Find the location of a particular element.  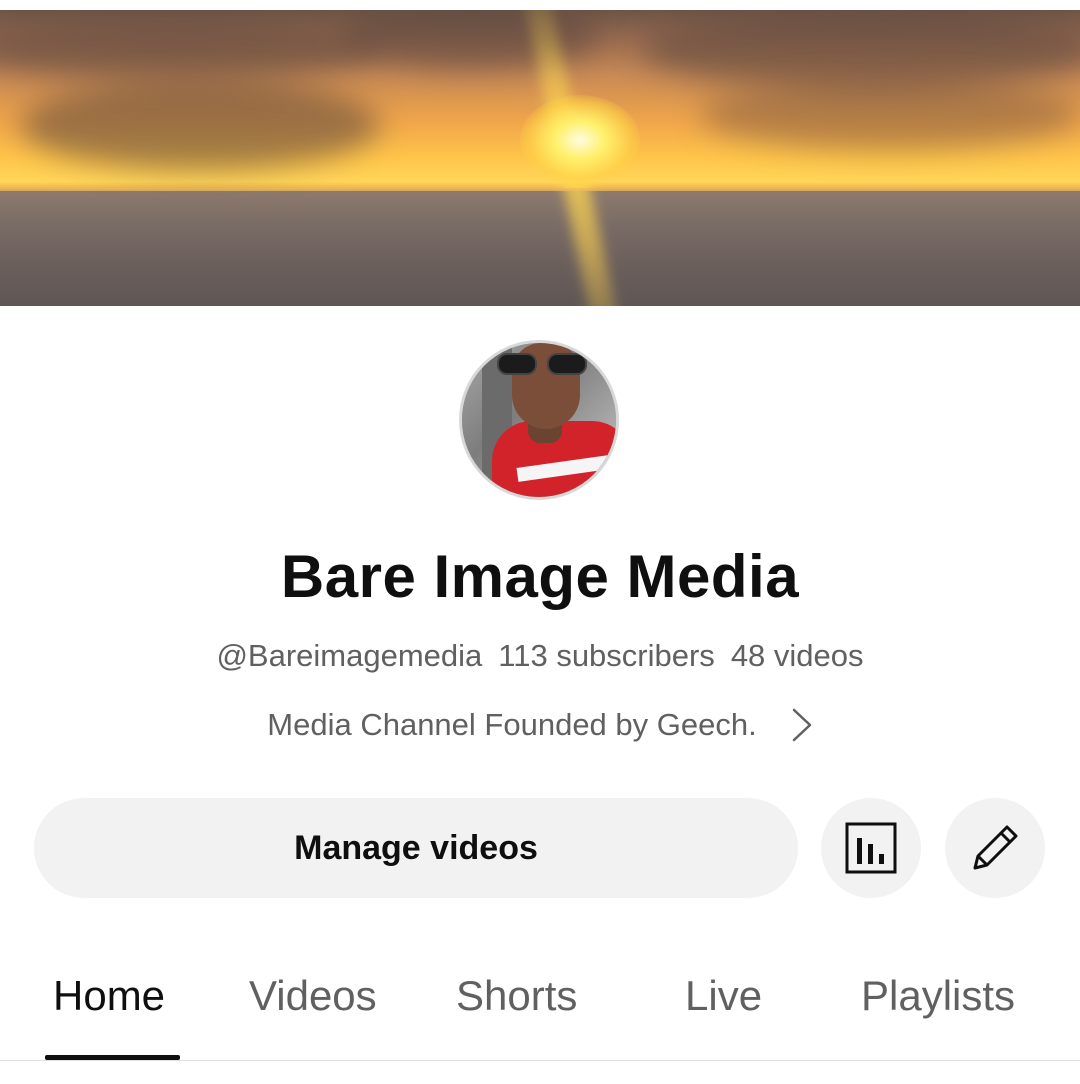

edit-channel-button is located at coordinates (995, 848).